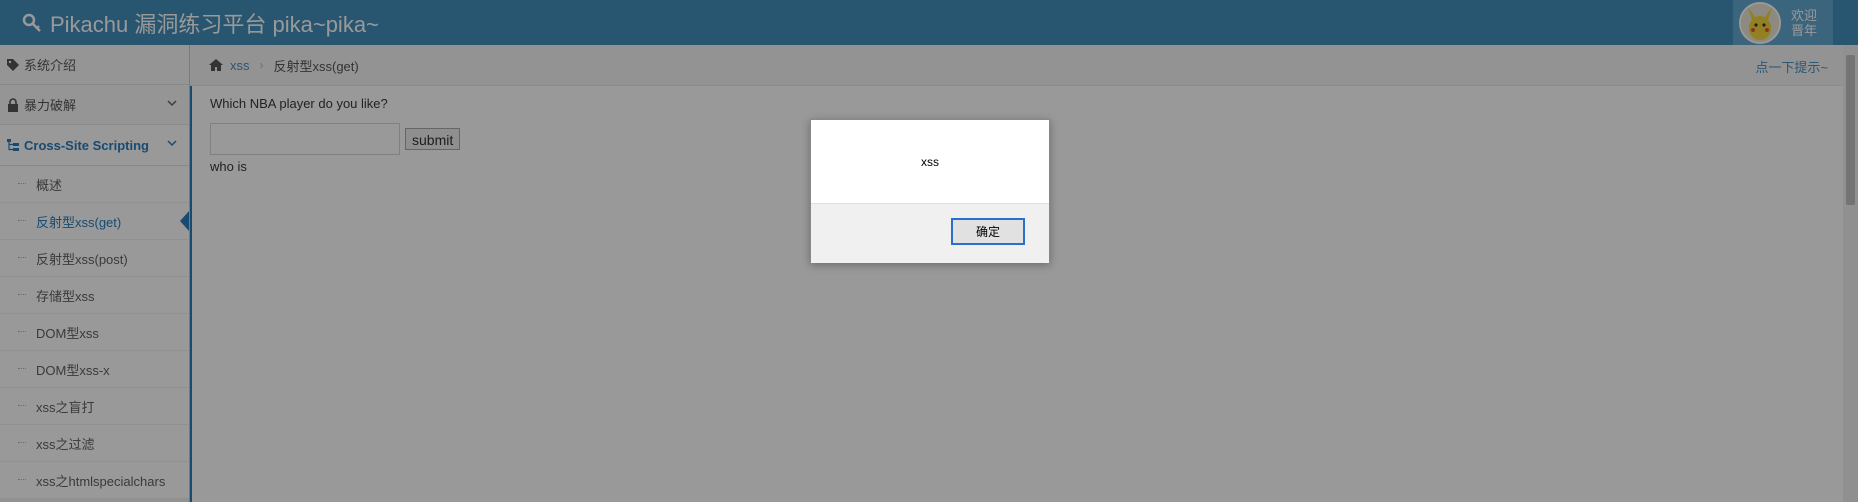 The image size is (1858, 502). I want to click on ok-button: 确定, so click(988, 231).